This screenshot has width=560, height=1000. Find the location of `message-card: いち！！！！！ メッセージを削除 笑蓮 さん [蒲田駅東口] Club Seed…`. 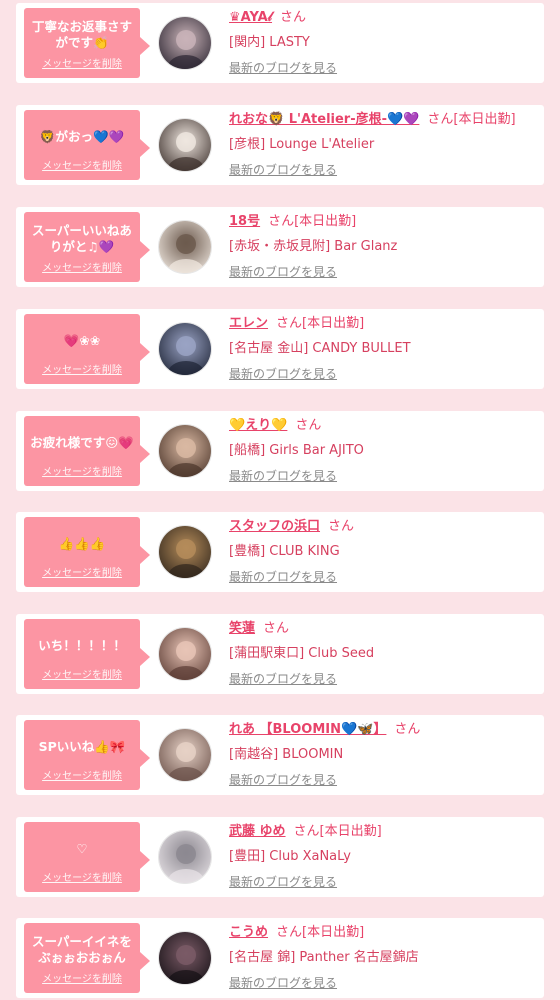

message-card: いち！！！！！ メッセージを削除 笑蓮 さん [蒲田駅東口] Club Seed… is located at coordinates (280, 654).